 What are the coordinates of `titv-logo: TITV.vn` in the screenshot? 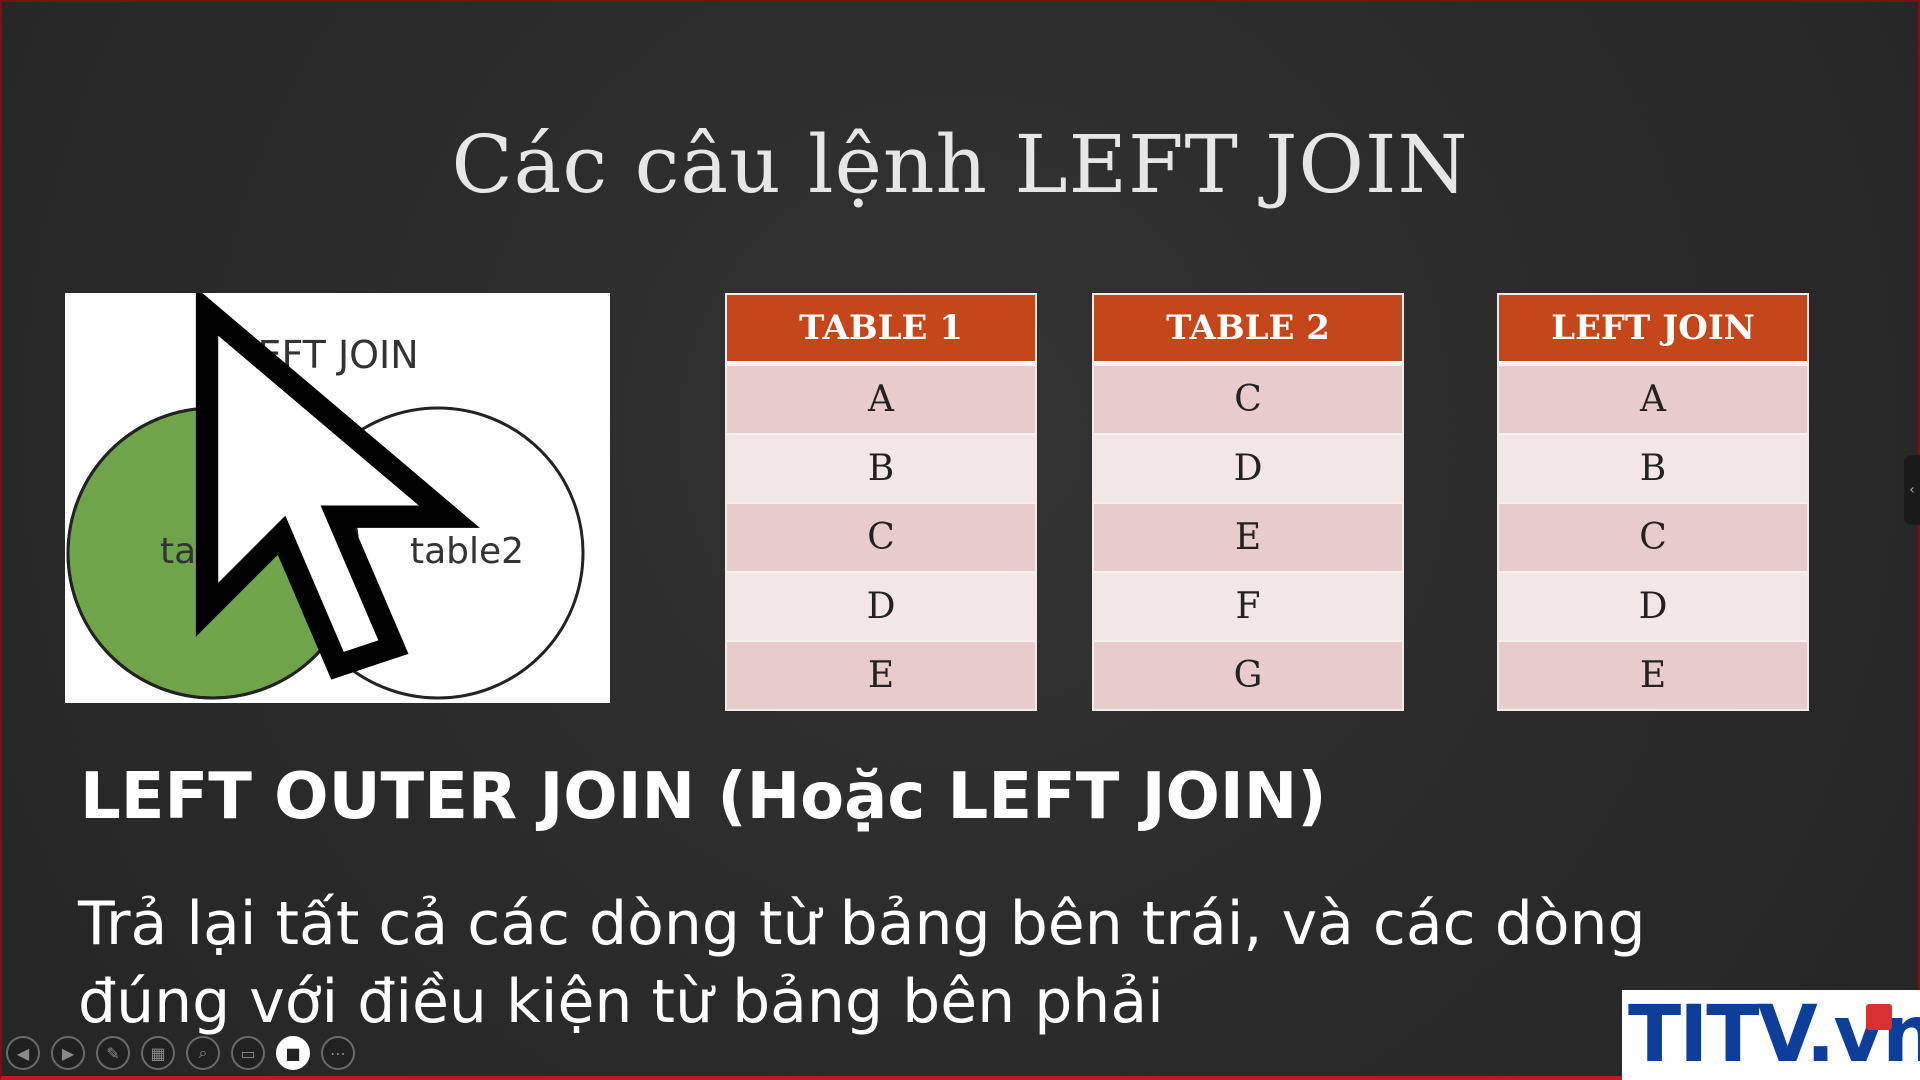 It's located at (1771, 1035).